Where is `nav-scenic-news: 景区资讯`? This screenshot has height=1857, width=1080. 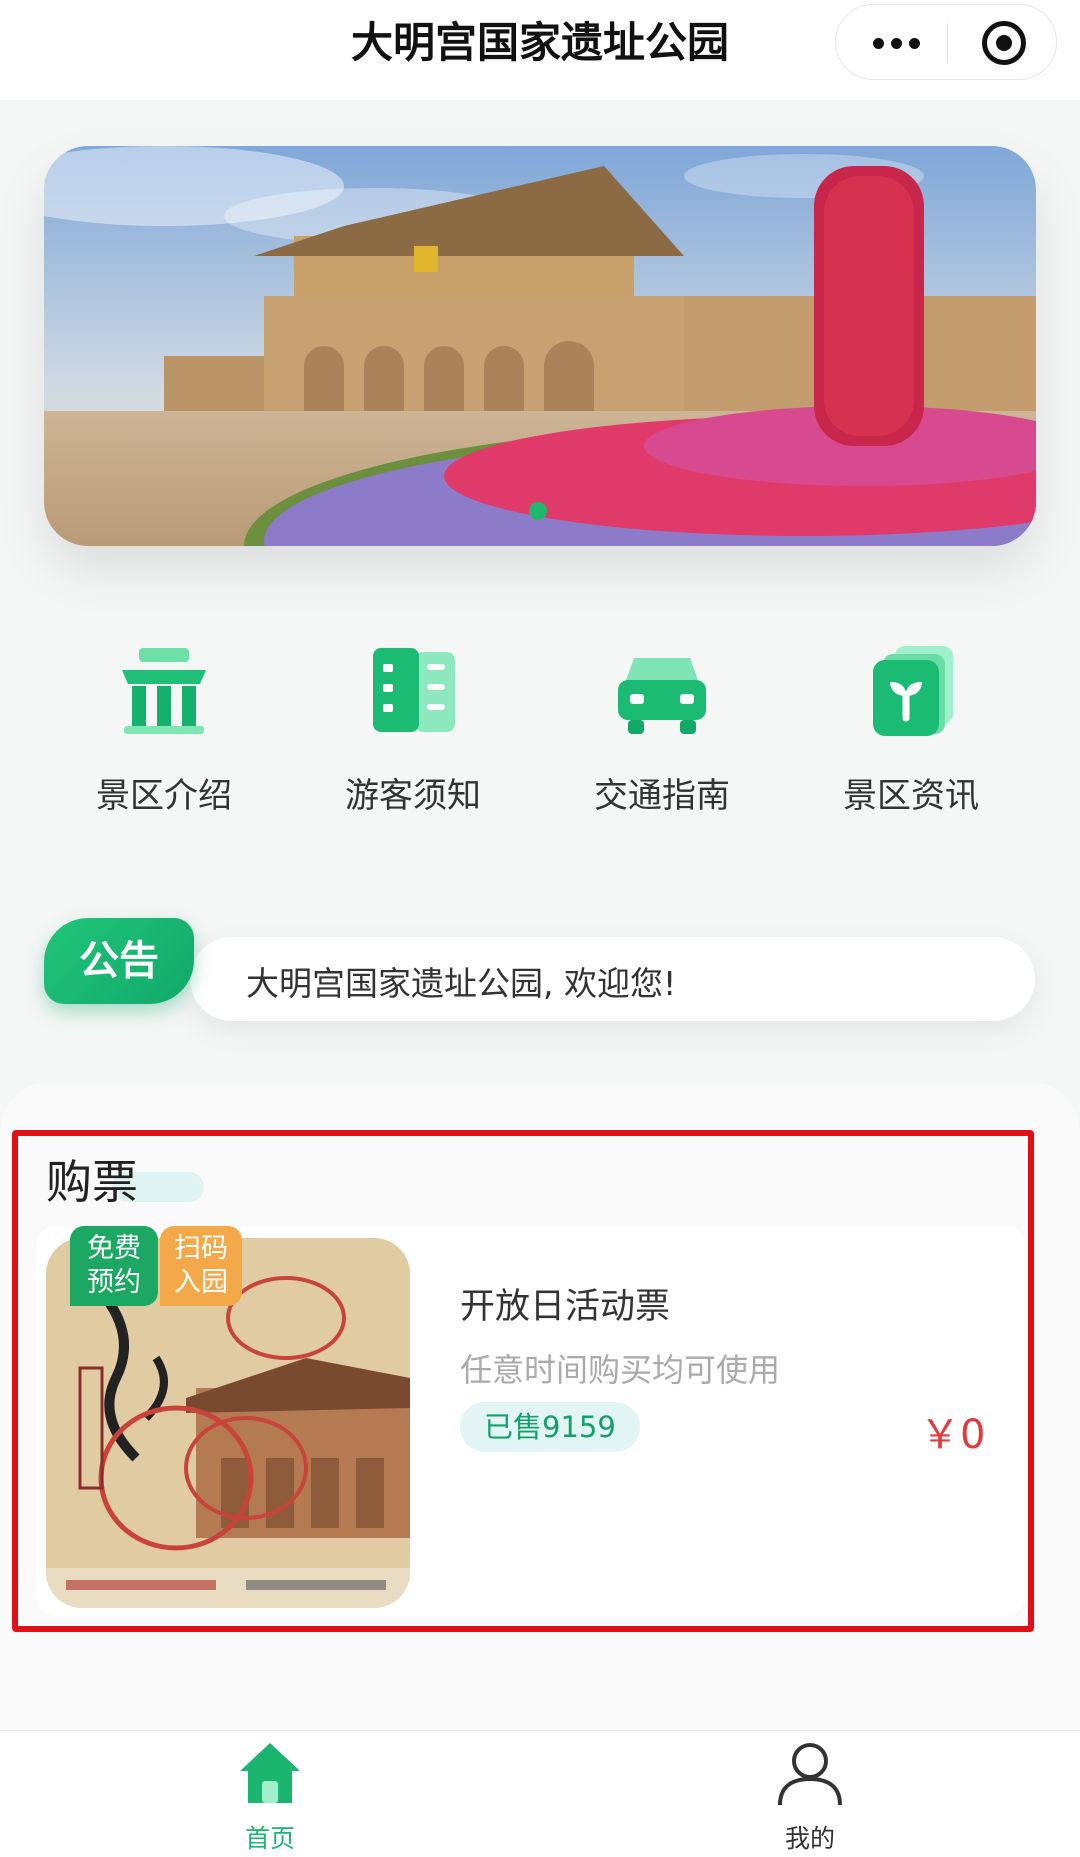 nav-scenic-news: 景区资讯 is located at coordinates (911, 730).